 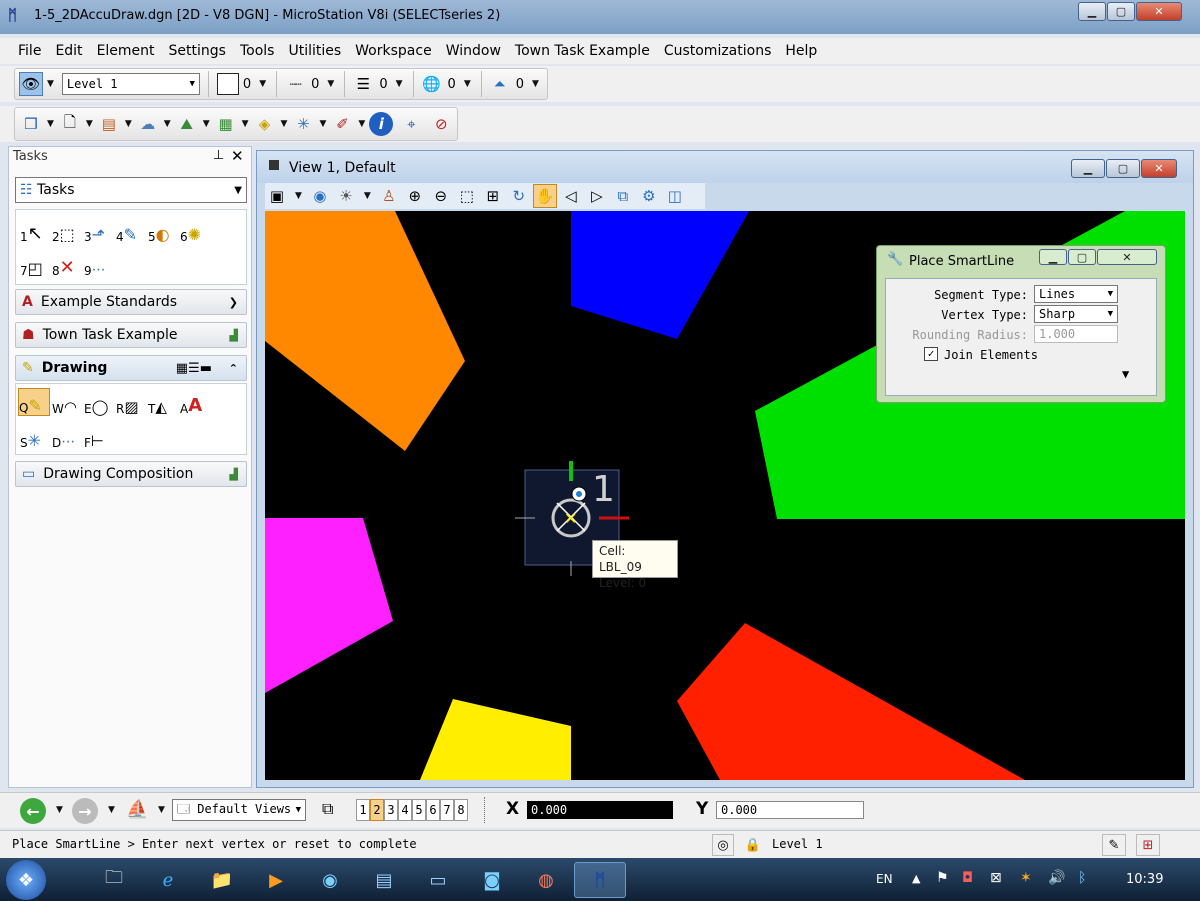 What do you see at coordinates (438, 880) in the screenshot?
I see `presentation-taskbar-icon: ▭` at bounding box center [438, 880].